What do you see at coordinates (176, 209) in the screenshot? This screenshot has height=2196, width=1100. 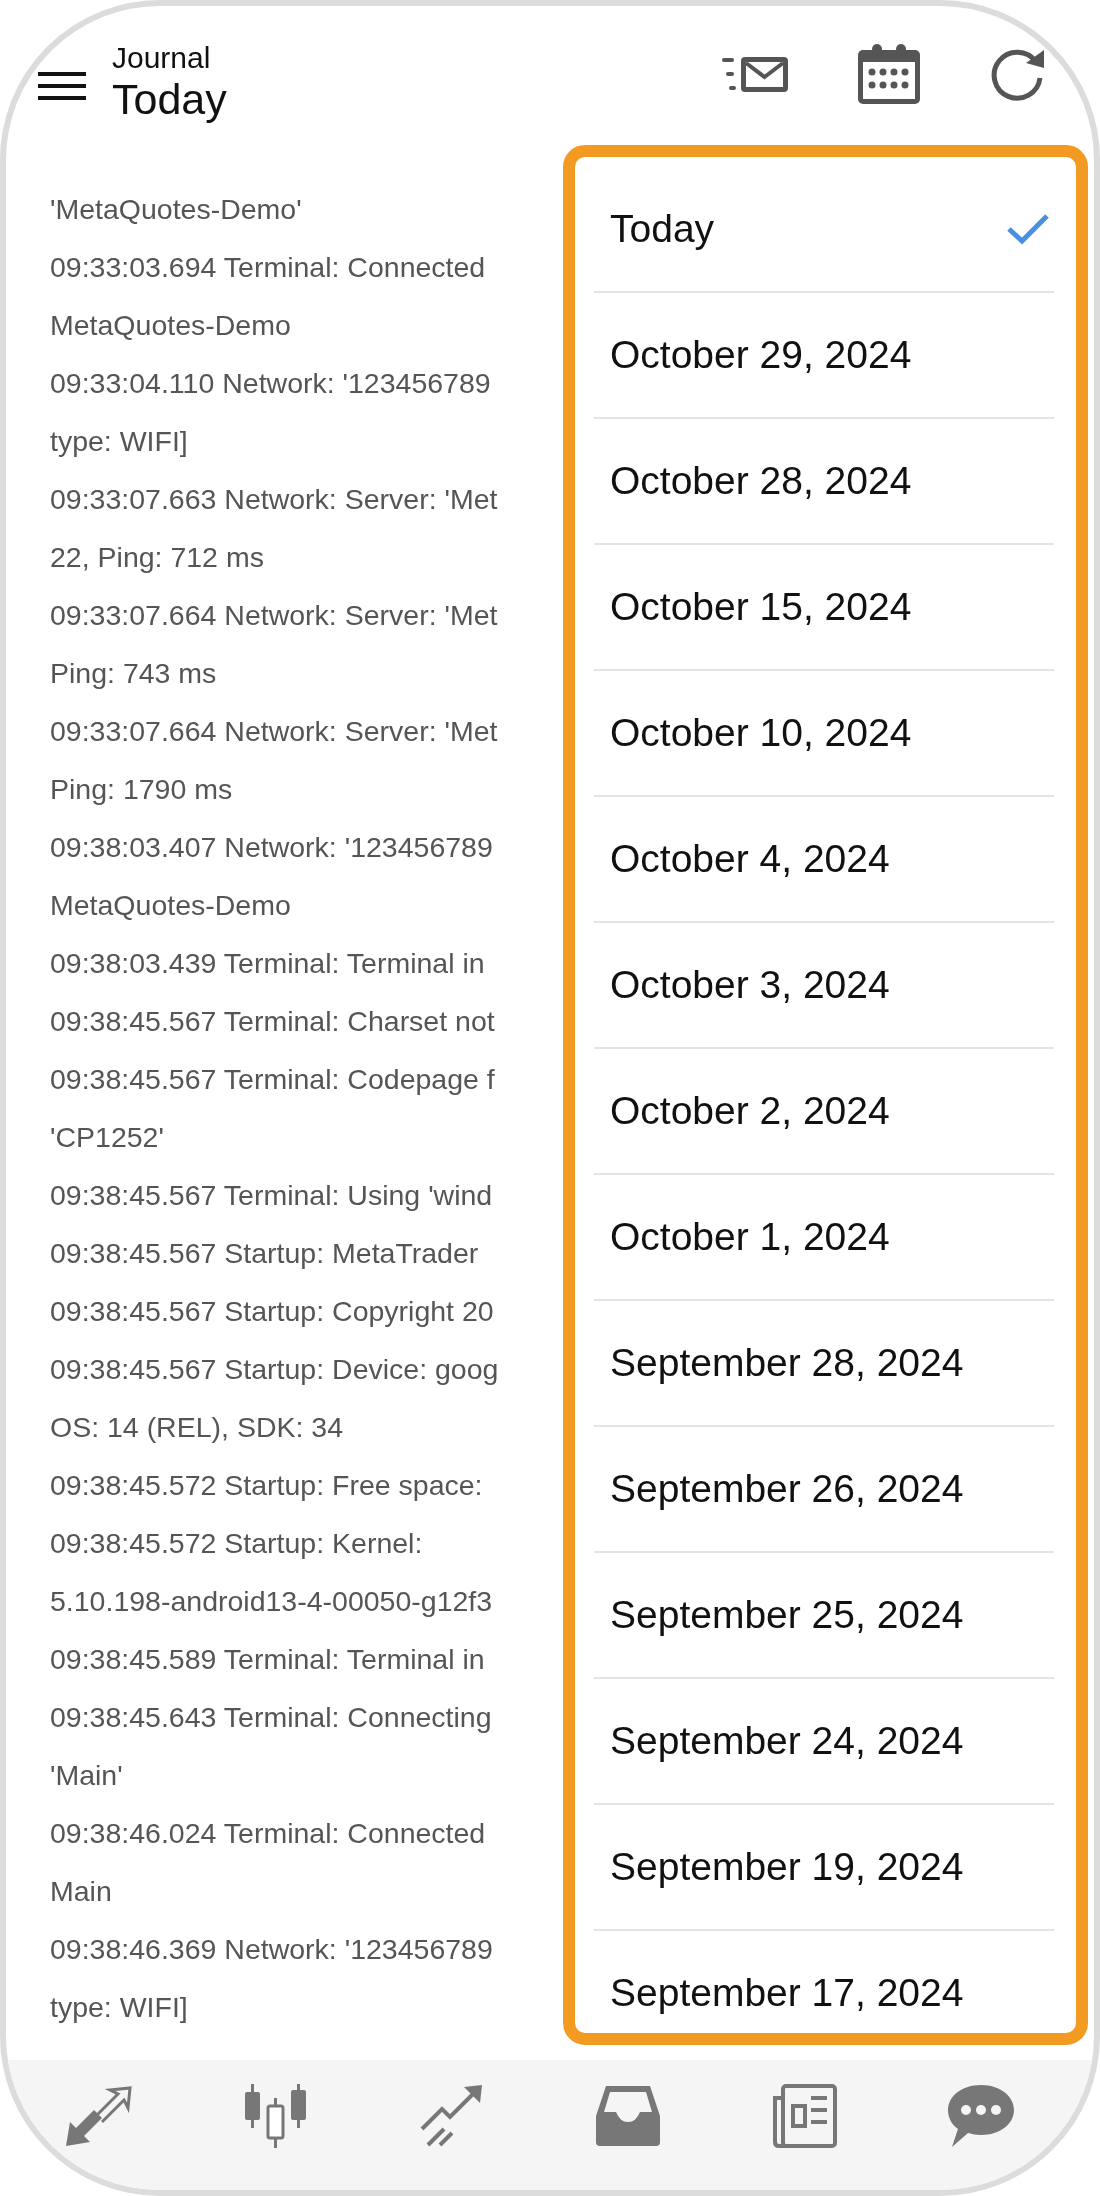 I see `log-line: 'MetaQuotes-Demo'` at bounding box center [176, 209].